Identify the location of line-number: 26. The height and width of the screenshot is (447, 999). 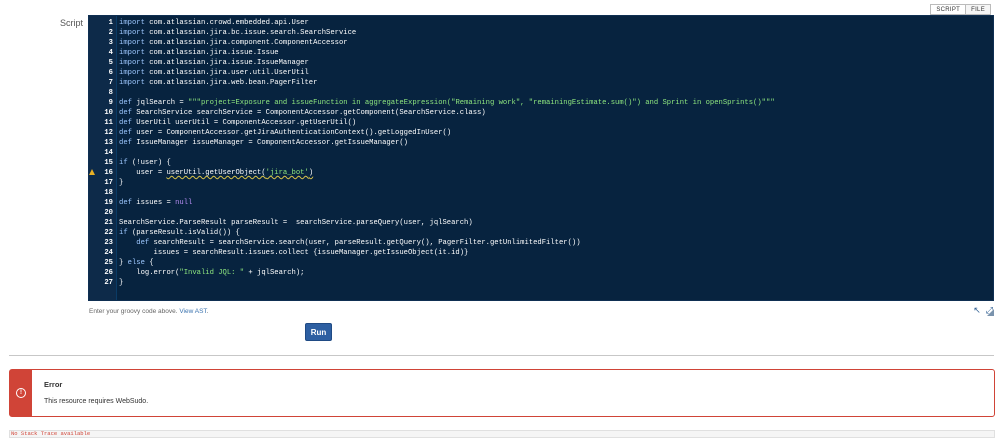
(108, 273).